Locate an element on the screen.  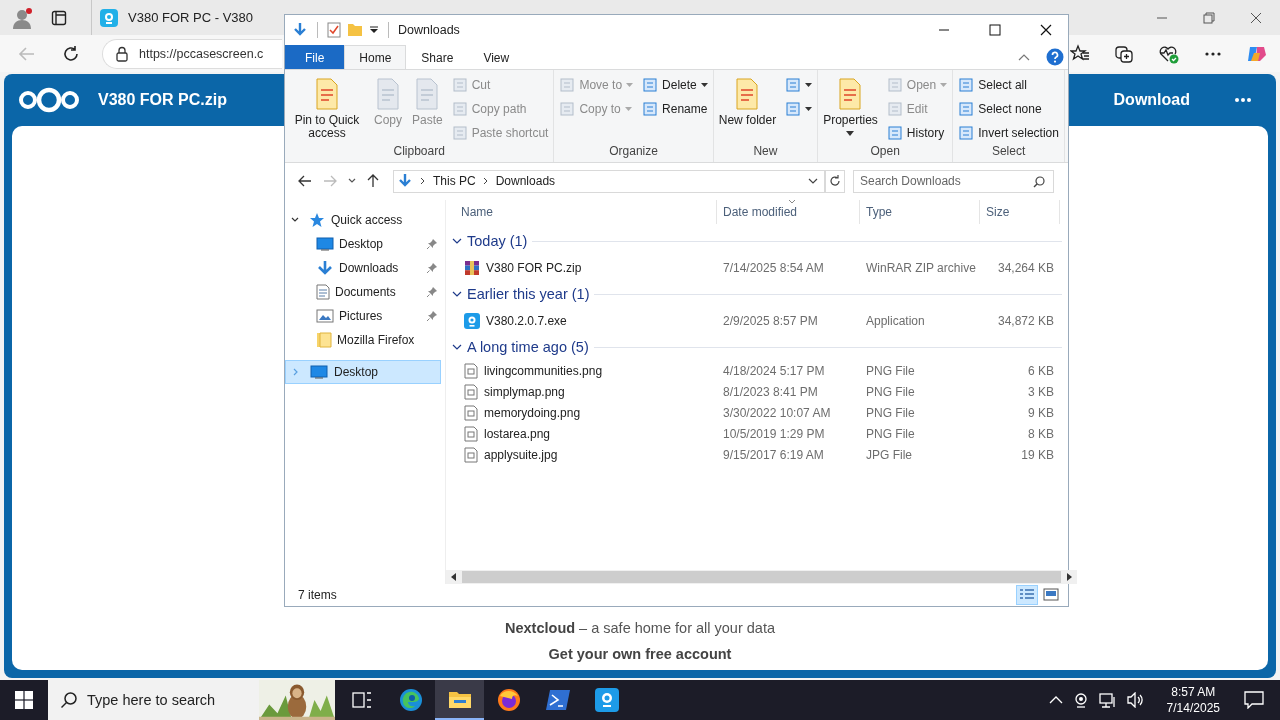
collections-icon is located at coordinates (1124, 53).